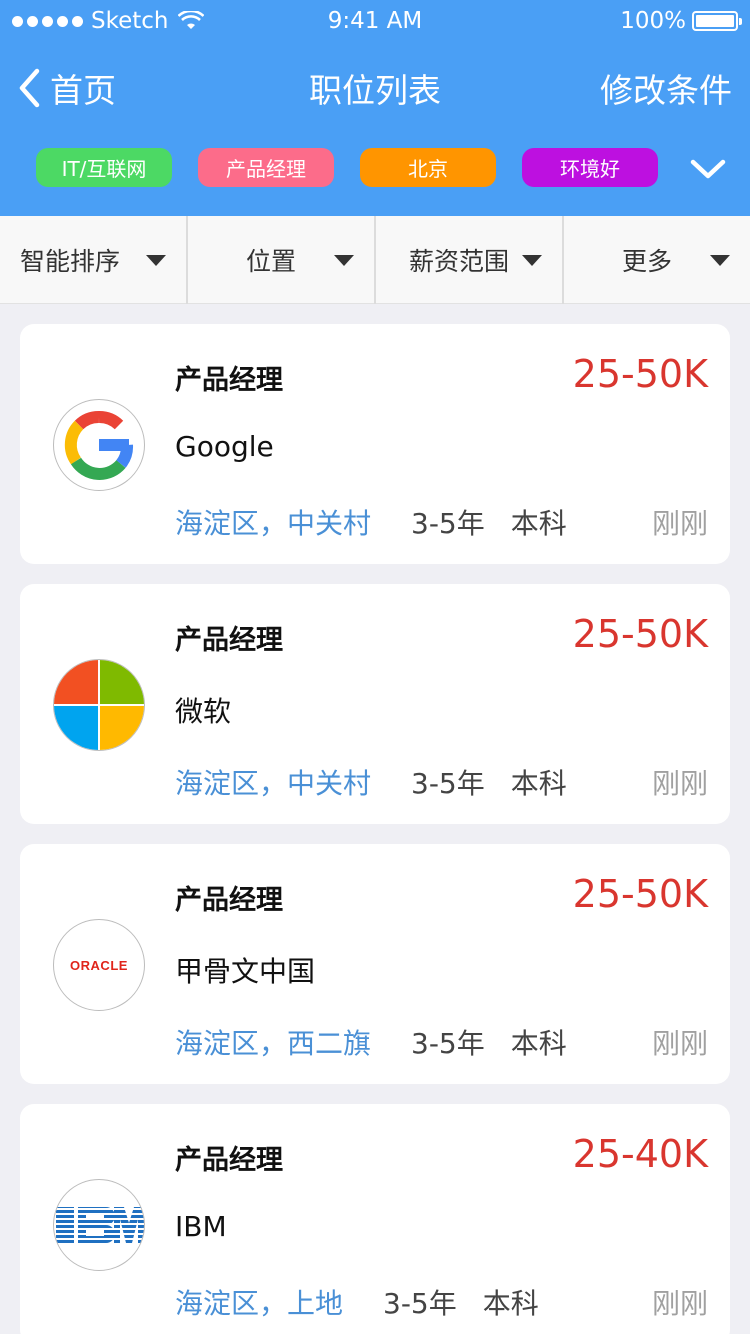  I want to click on battery-percent: 100%, so click(653, 21).